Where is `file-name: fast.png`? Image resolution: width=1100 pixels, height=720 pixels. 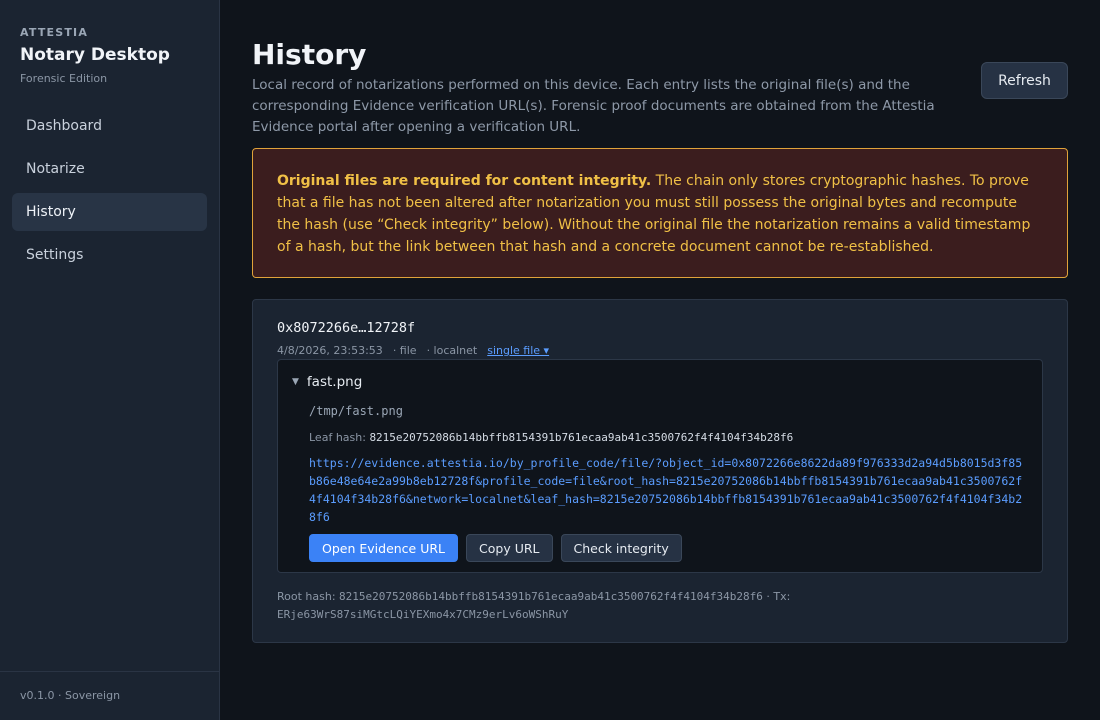 file-name: fast.png is located at coordinates (334, 382).